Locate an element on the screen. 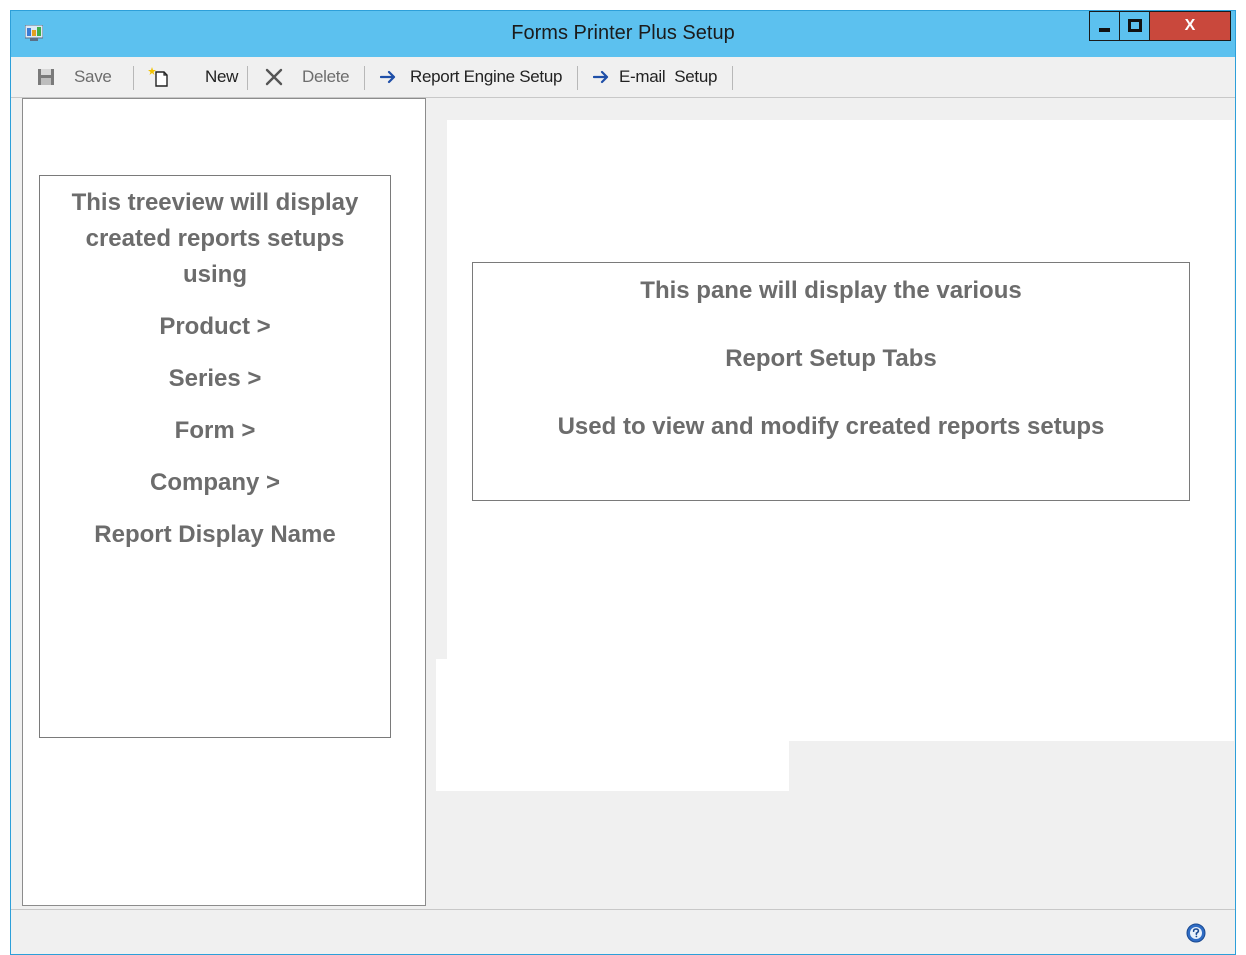  new-document-icon is located at coordinates (158, 77).